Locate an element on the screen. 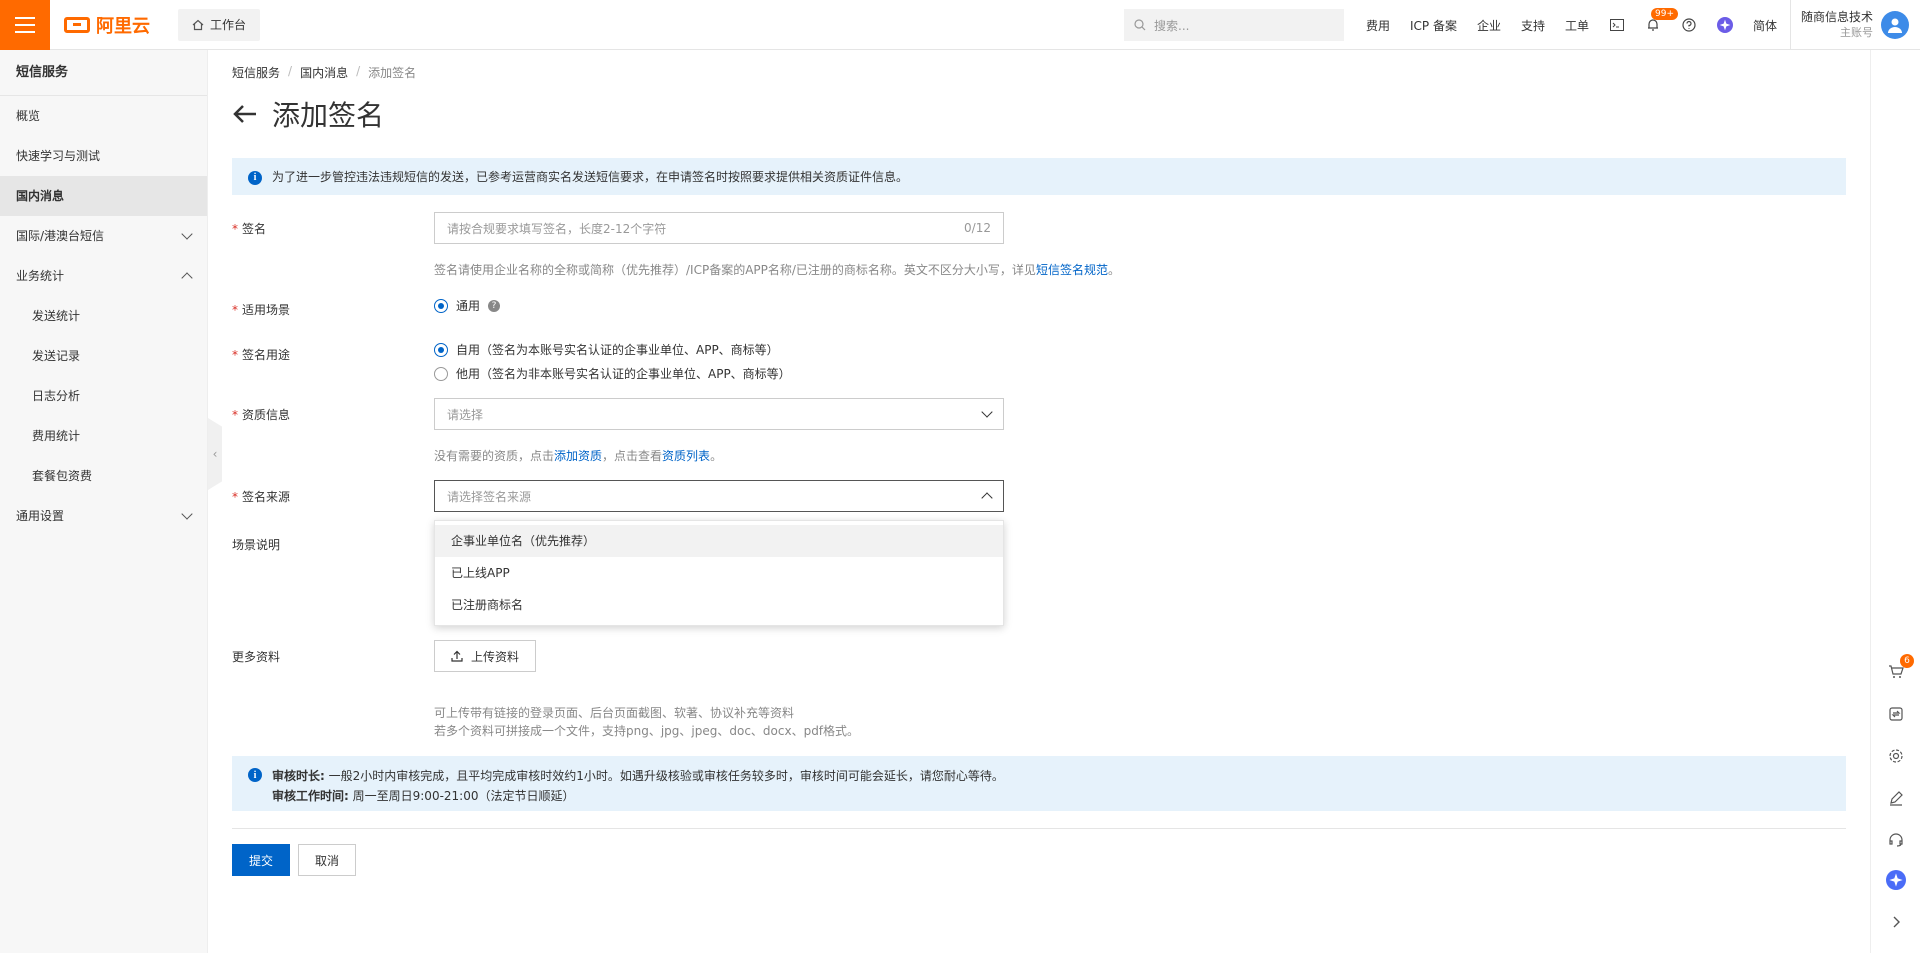 This screenshot has height=953, width=1920. logo-mark-icon is located at coordinates (77, 24).